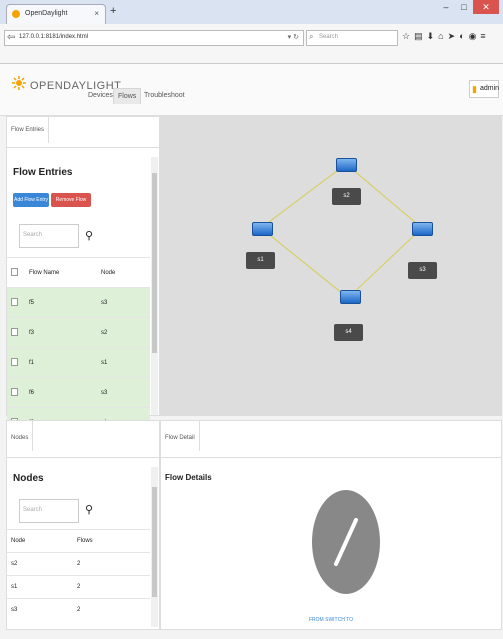 Image resolution: width=503 pixels, height=639 pixels. Describe the element at coordinates (16, 14) in the screenshot. I see `opendaylight-favicon-icon` at that location.